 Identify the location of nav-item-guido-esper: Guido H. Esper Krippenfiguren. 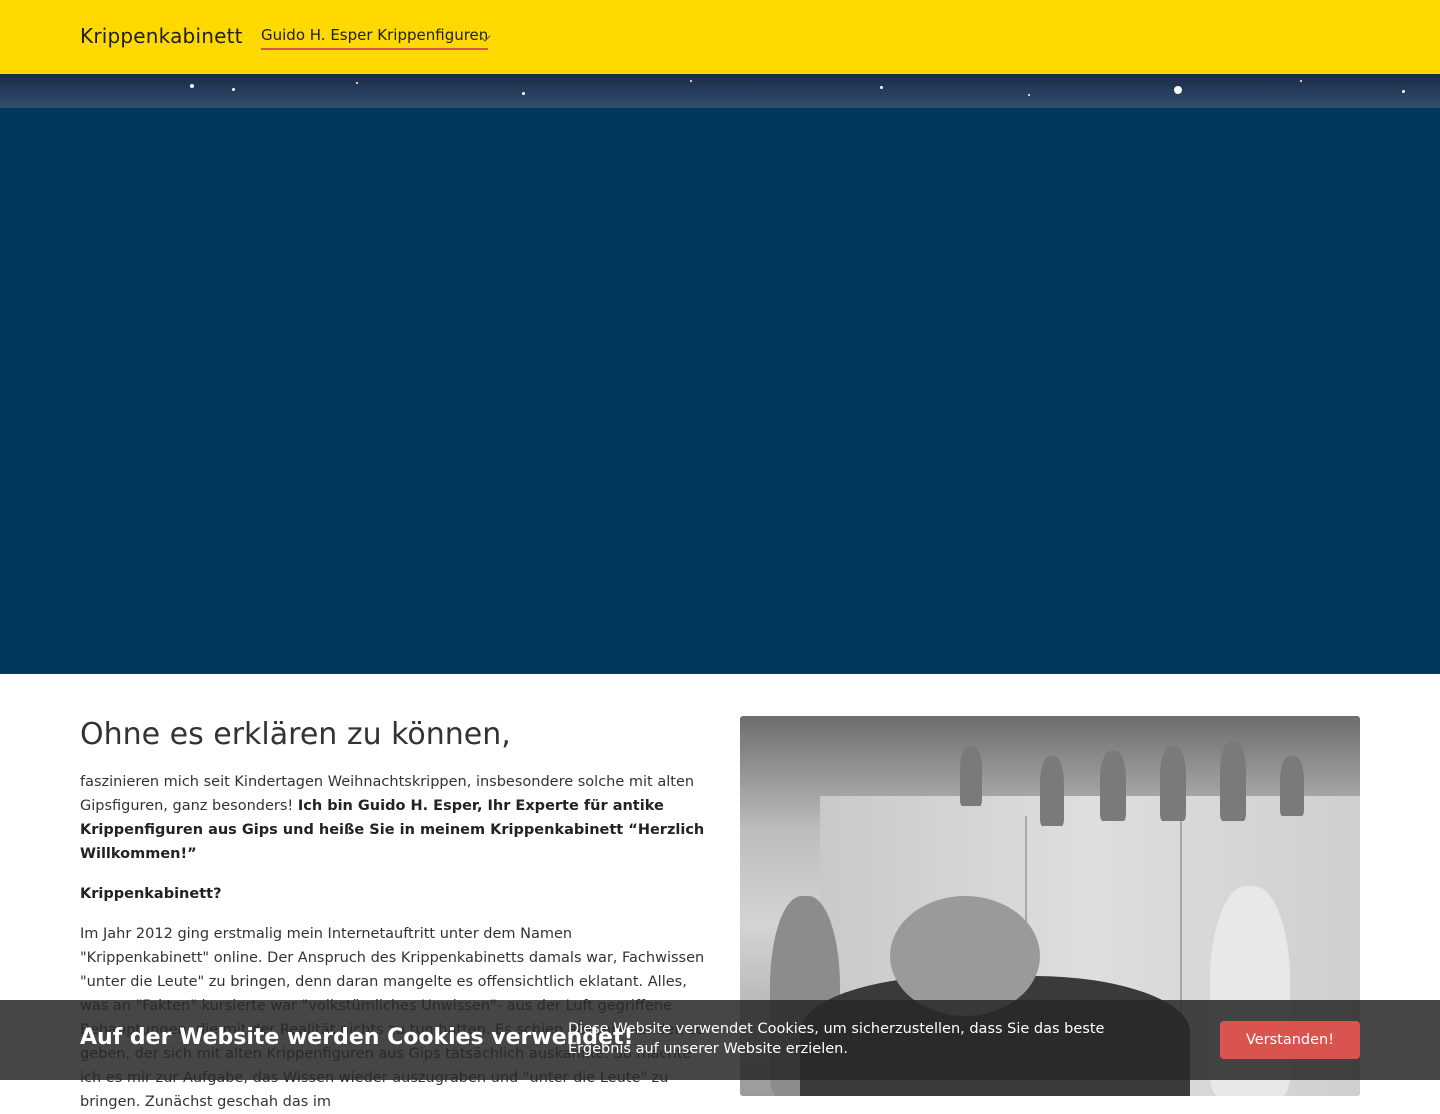
(375, 39).